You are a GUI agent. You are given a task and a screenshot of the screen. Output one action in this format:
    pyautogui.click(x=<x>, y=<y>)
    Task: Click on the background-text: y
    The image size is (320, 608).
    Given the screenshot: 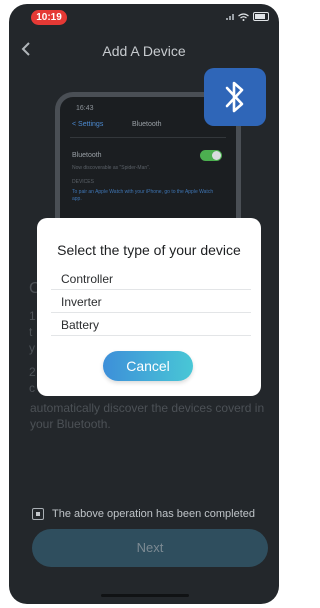 What is the action you would take?
    pyautogui.click(x=32, y=348)
    